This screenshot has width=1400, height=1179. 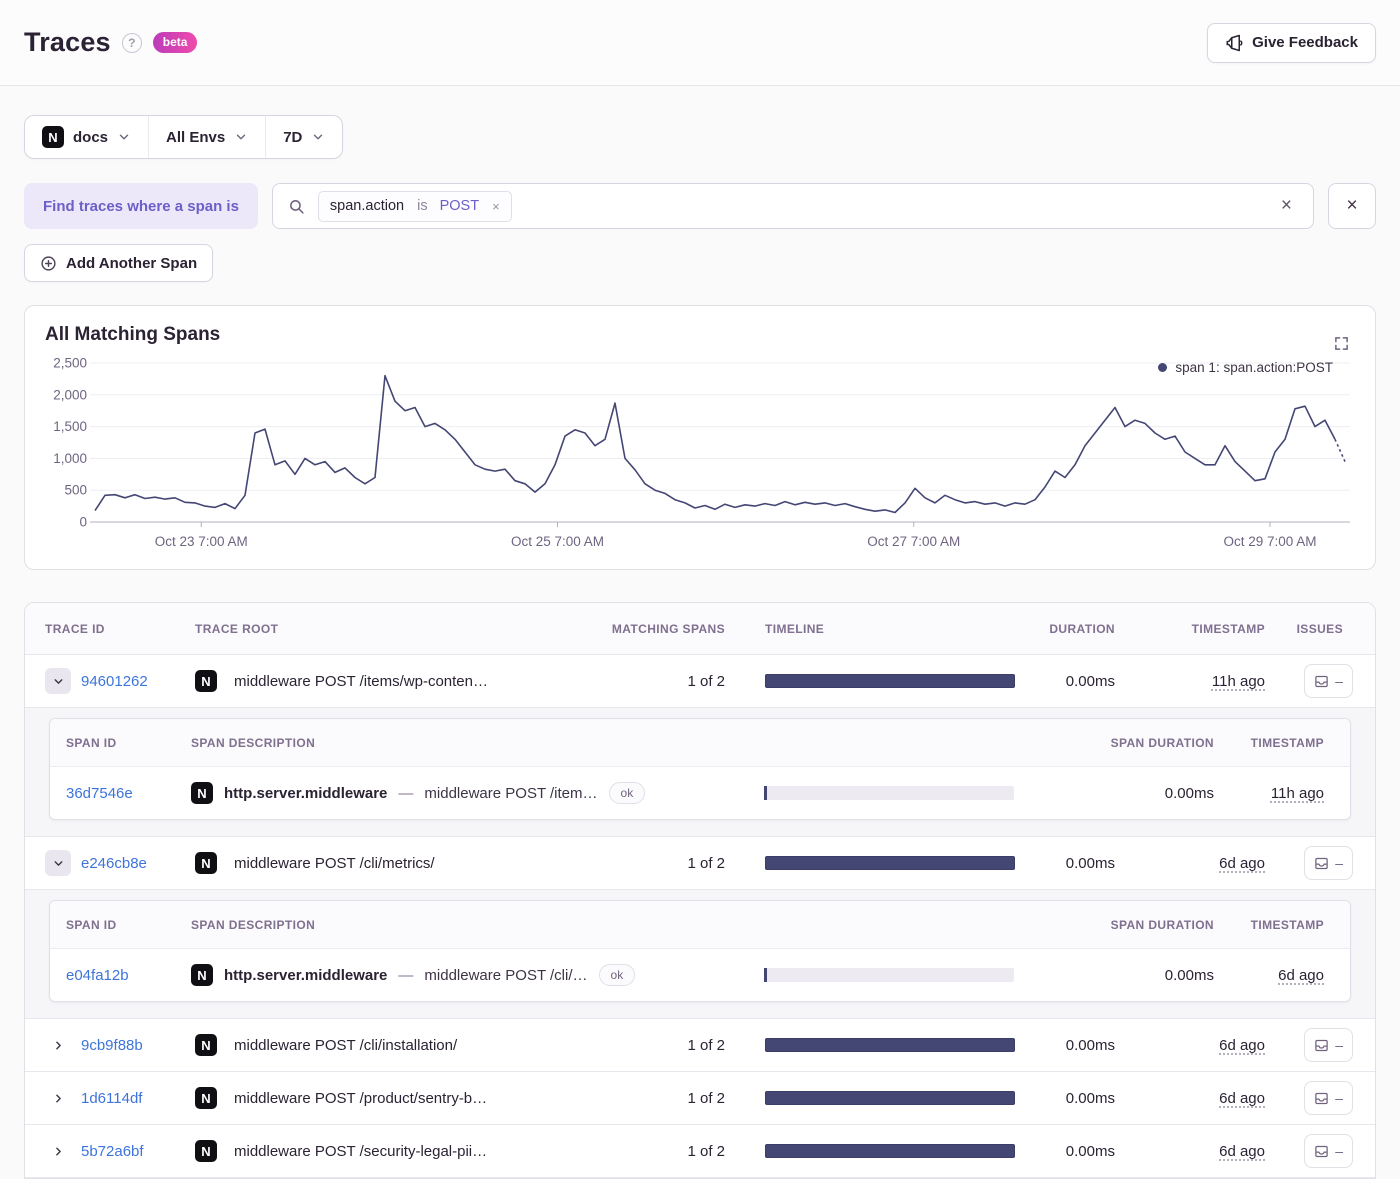 I want to click on environment-filter: All Envs, so click(x=206, y=137).